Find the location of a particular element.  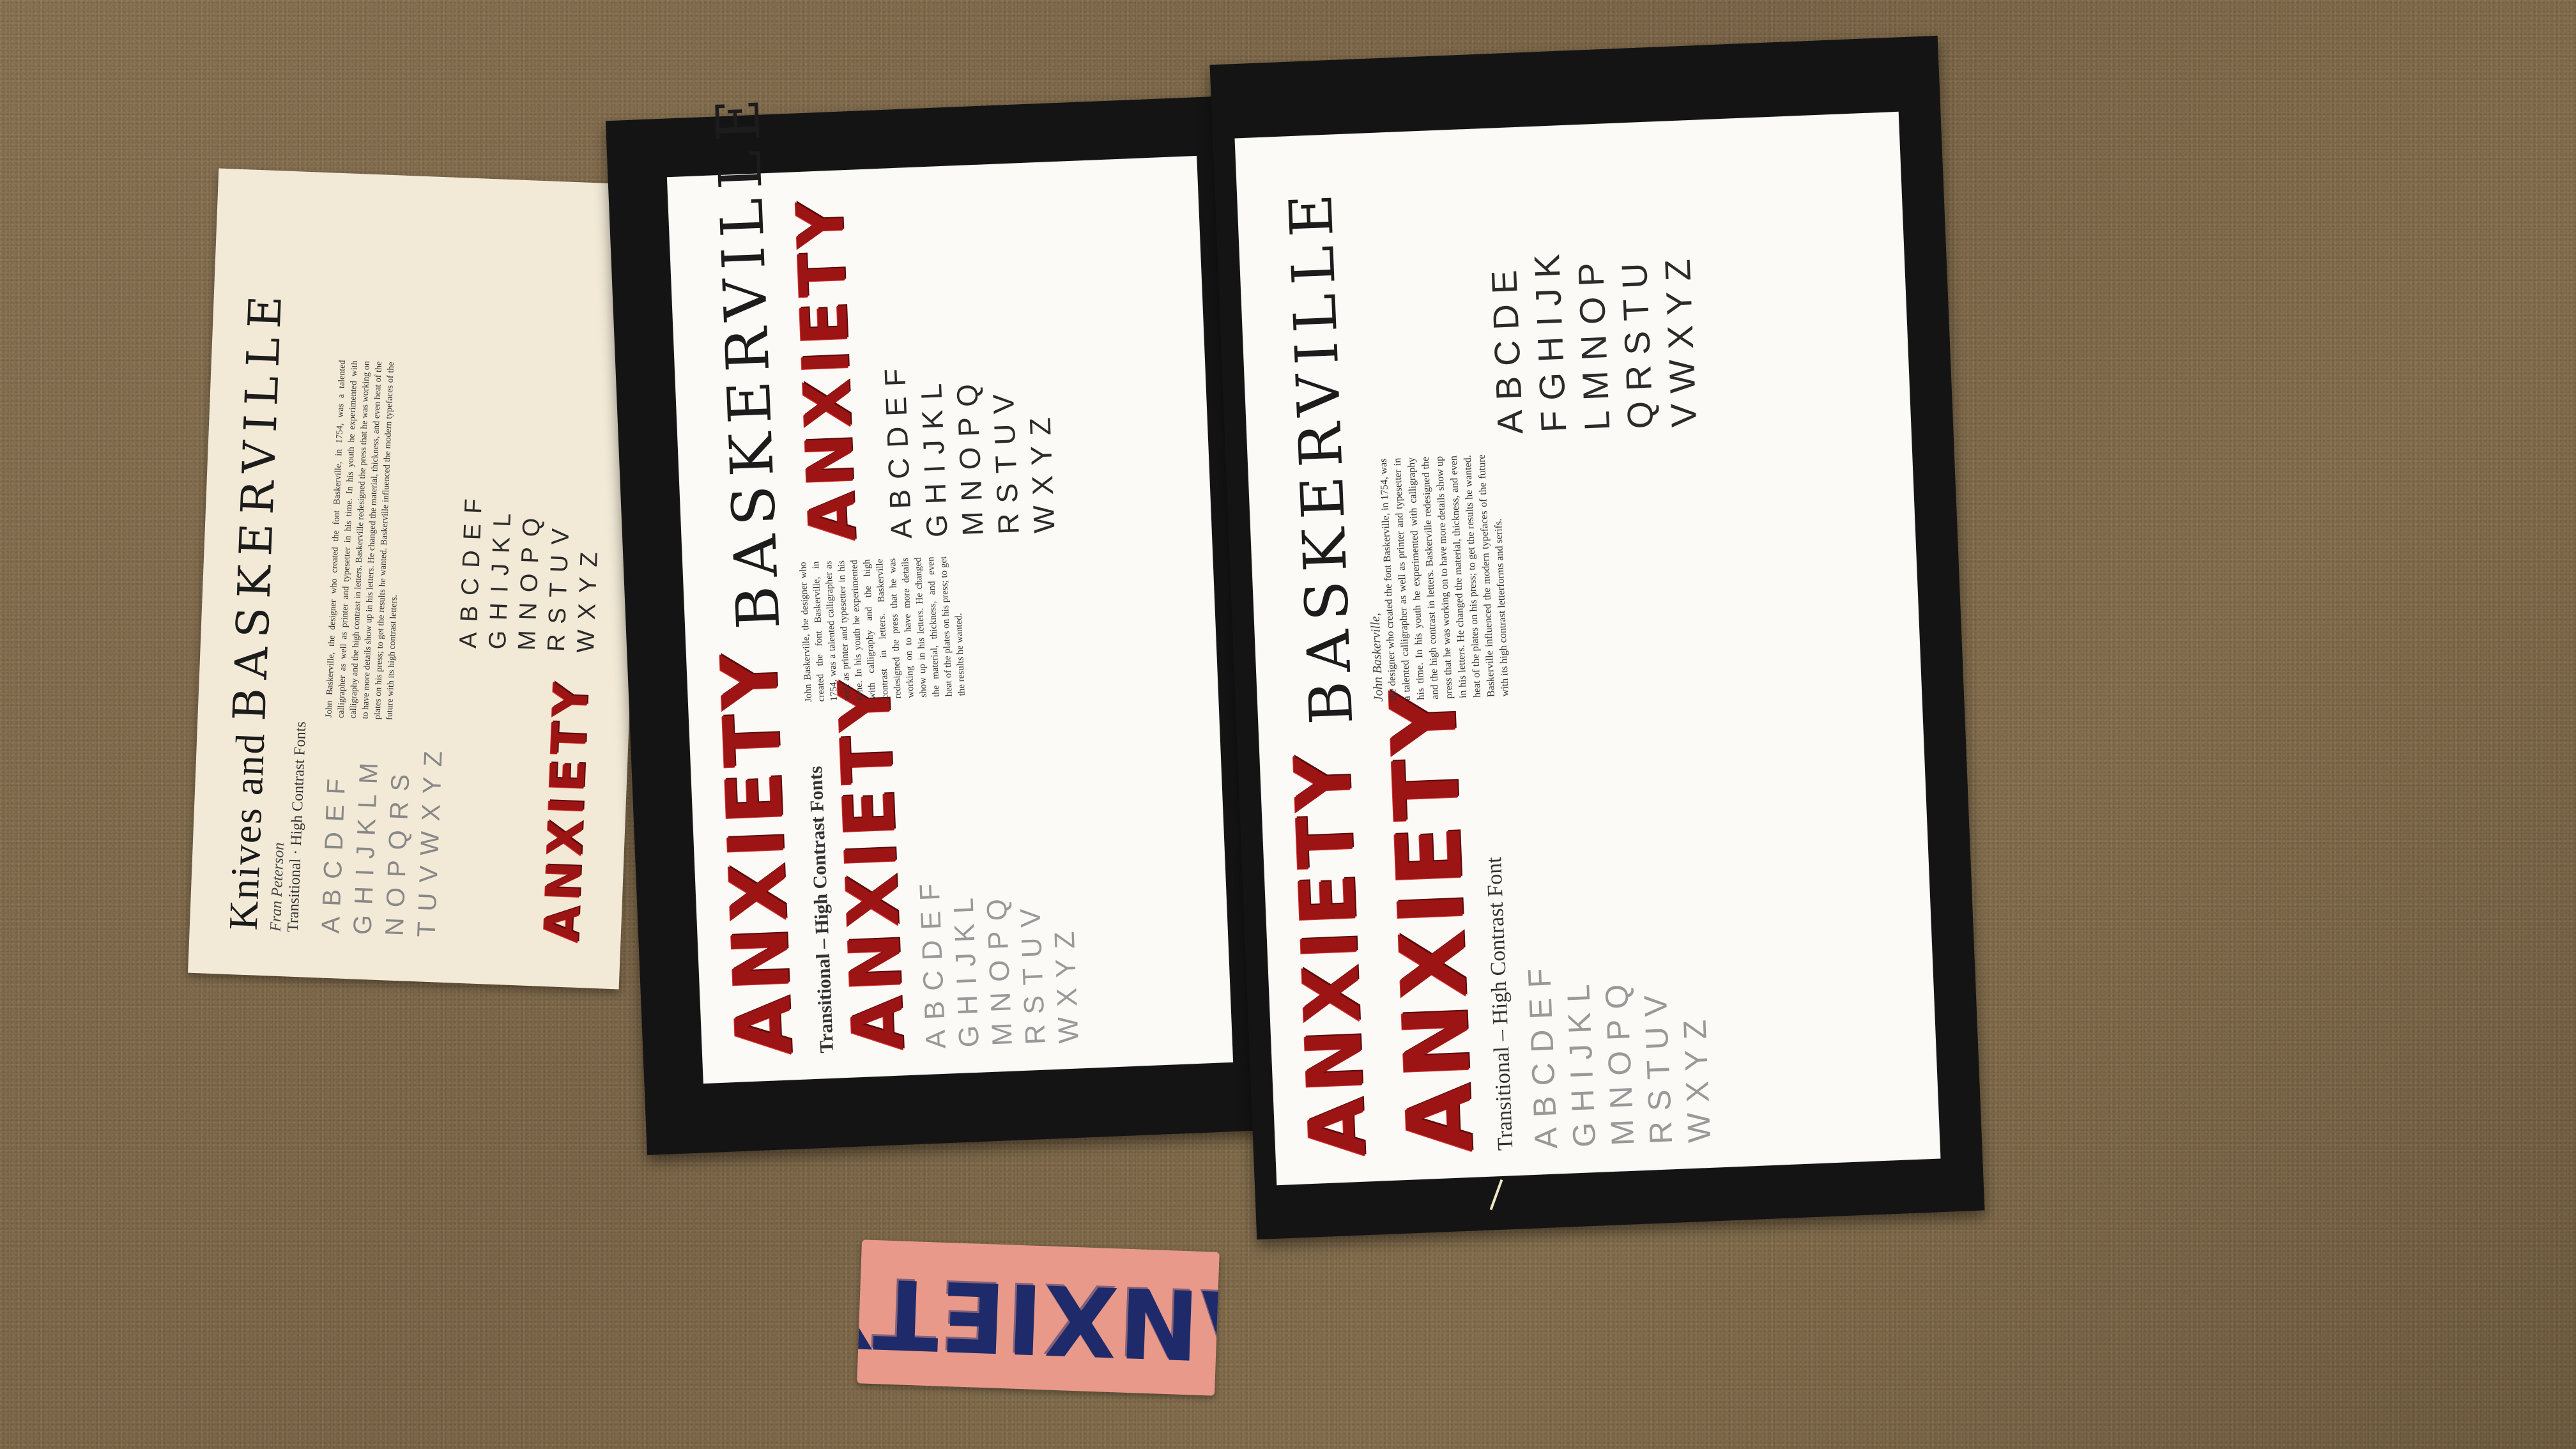

small-poster-alphabet-right: ABCDEF GHIJKL MNOPQ RSTUV WXYZ is located at coordinates (530, 571).